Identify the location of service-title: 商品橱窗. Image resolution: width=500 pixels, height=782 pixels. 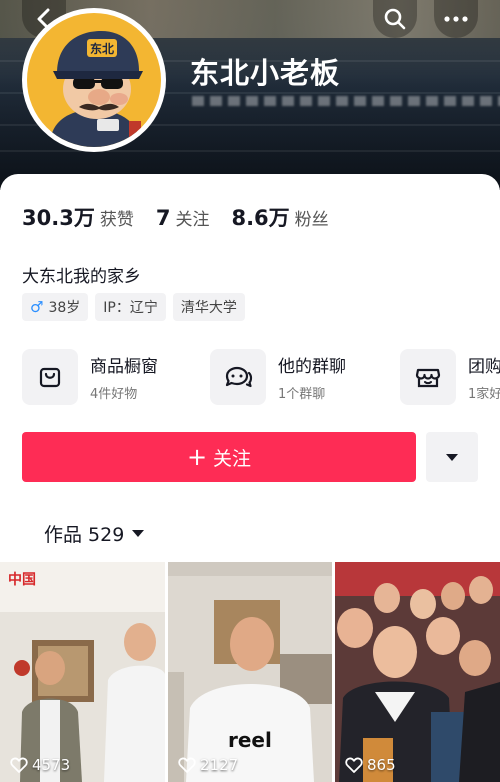
(124, 367).